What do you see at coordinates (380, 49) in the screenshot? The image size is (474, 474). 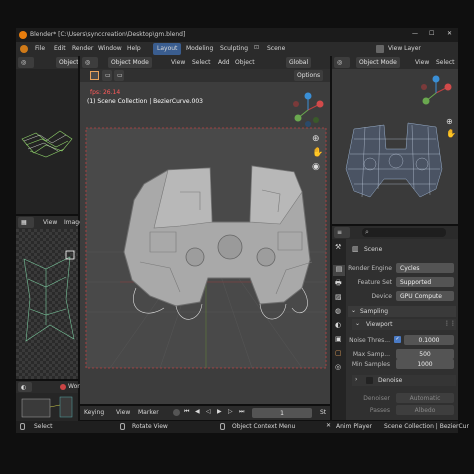 I see `view-layer-icon` at bounding box center [380, 49].